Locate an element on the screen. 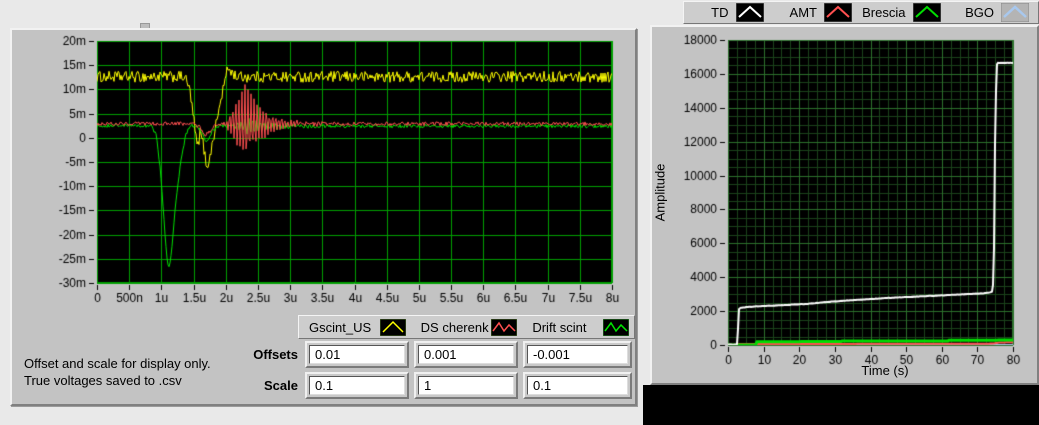 The height and width of the screenshot is (425, 1039). legend-item-drift-scint: Drift scint is located at coordinates (578, 327).